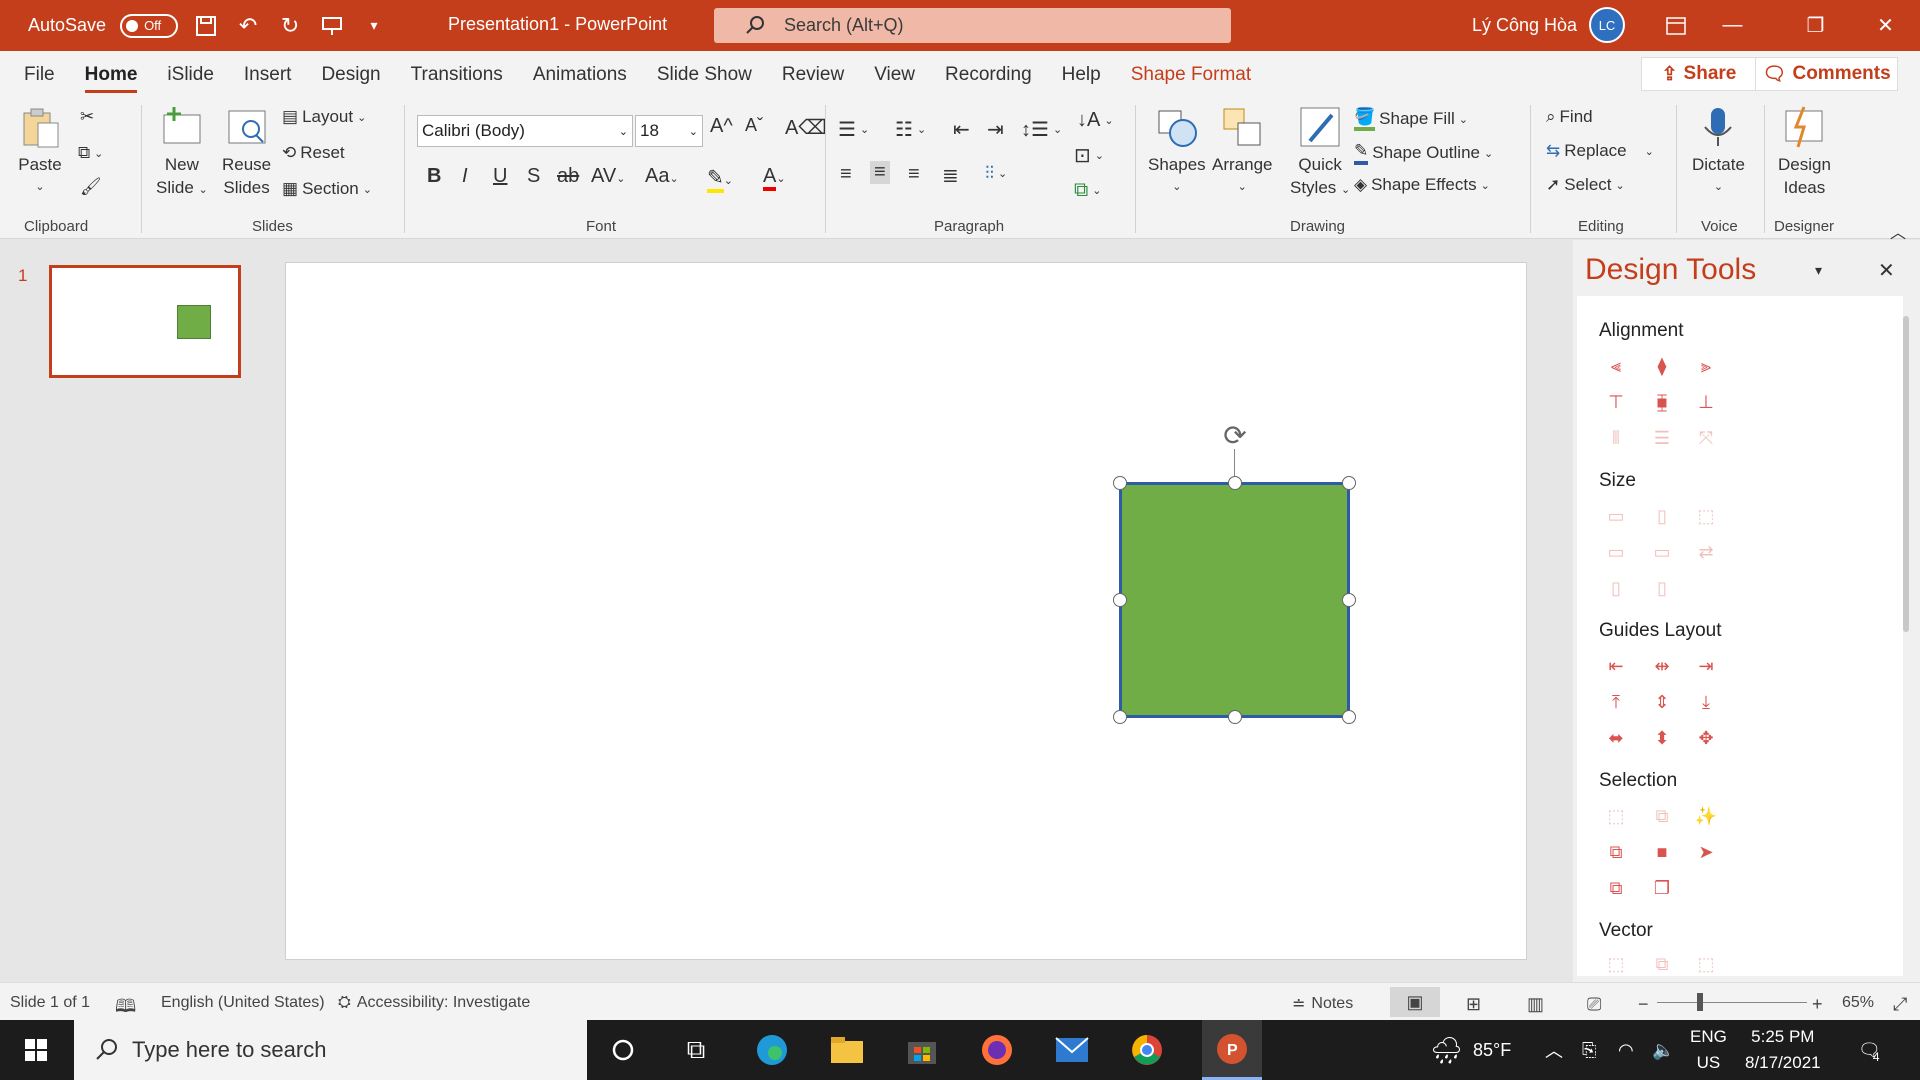  What do you see at coordinates (894, 75) in the screenshot?
I see `tab-view: View` at bounding box center [894, 75].